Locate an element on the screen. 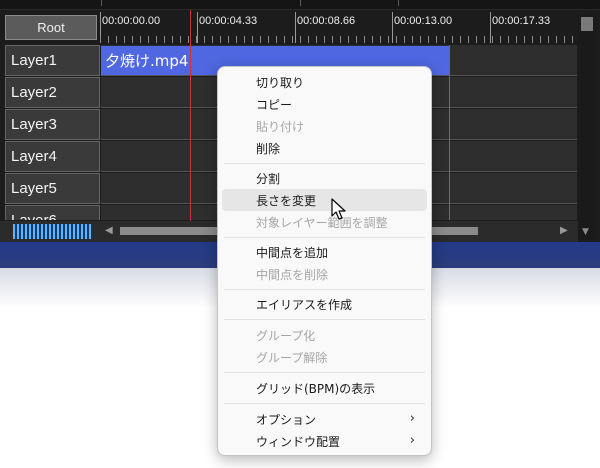  menu-item-show-grid-bpm: グリッド(BPM)の表示 is located at coordinates (324, 388).